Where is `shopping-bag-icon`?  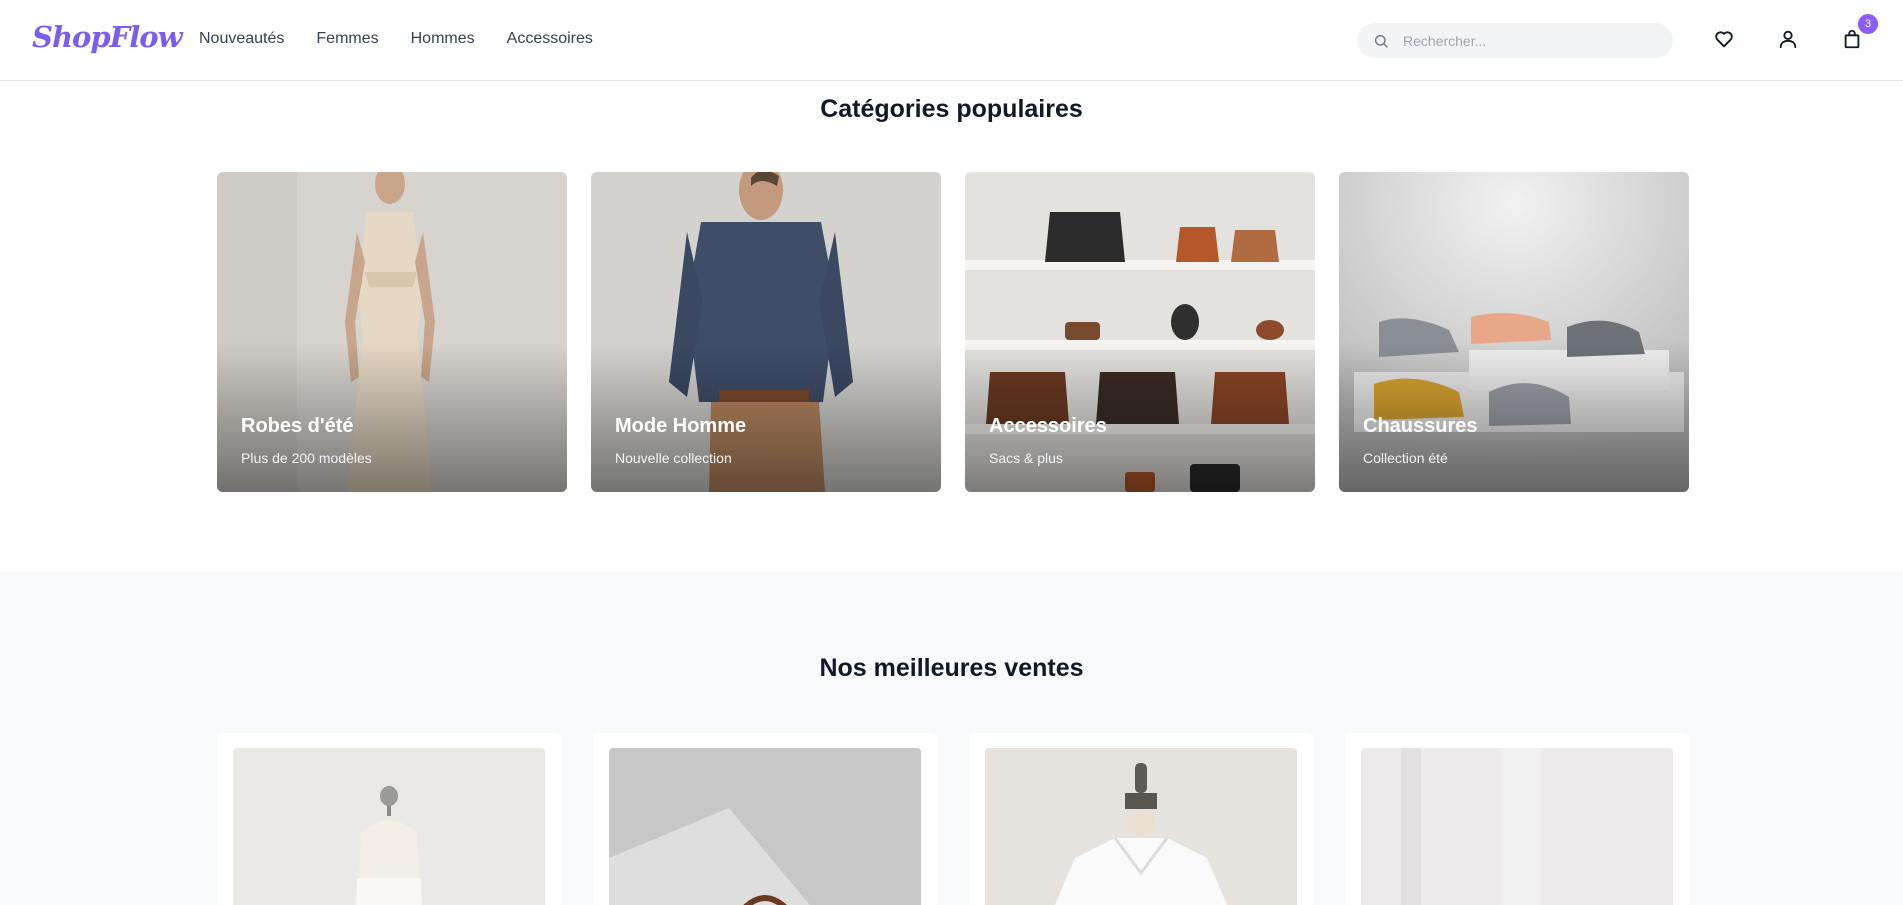
shopping-bag-icon is located at coordinates (1852, 39).